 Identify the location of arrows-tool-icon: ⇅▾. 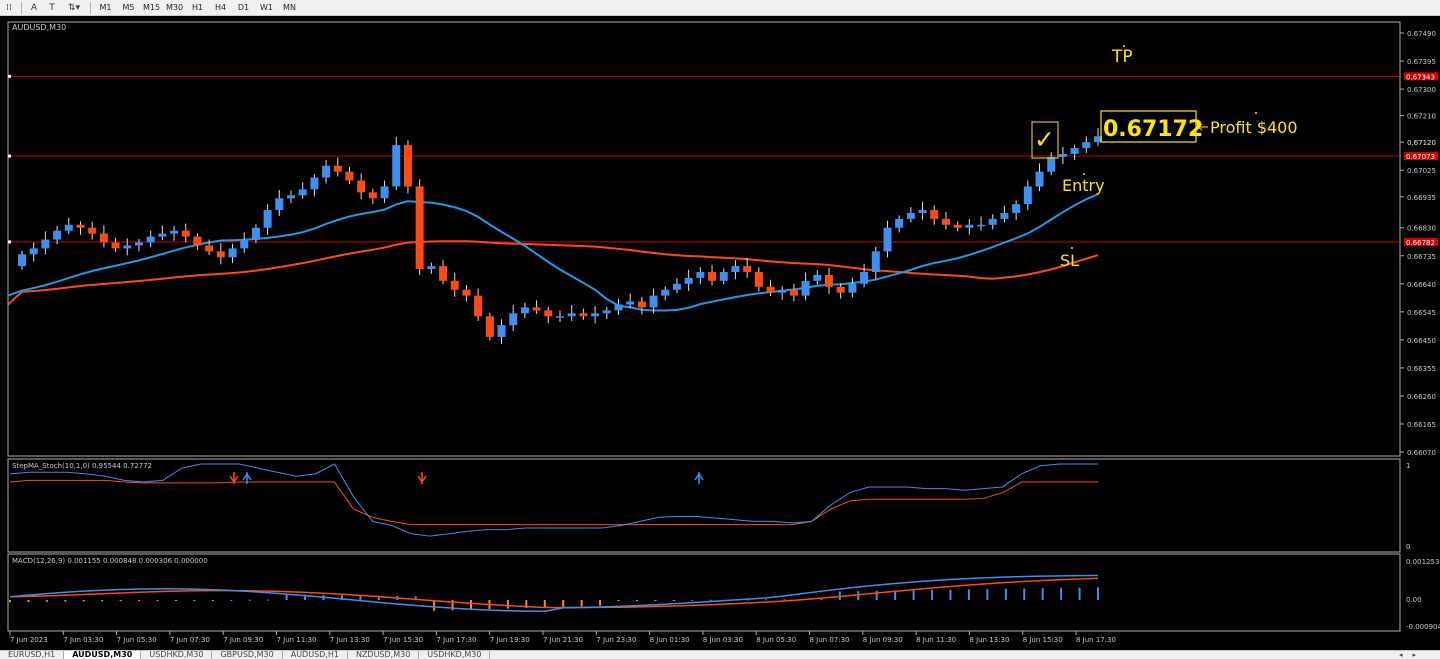
(74, 8).